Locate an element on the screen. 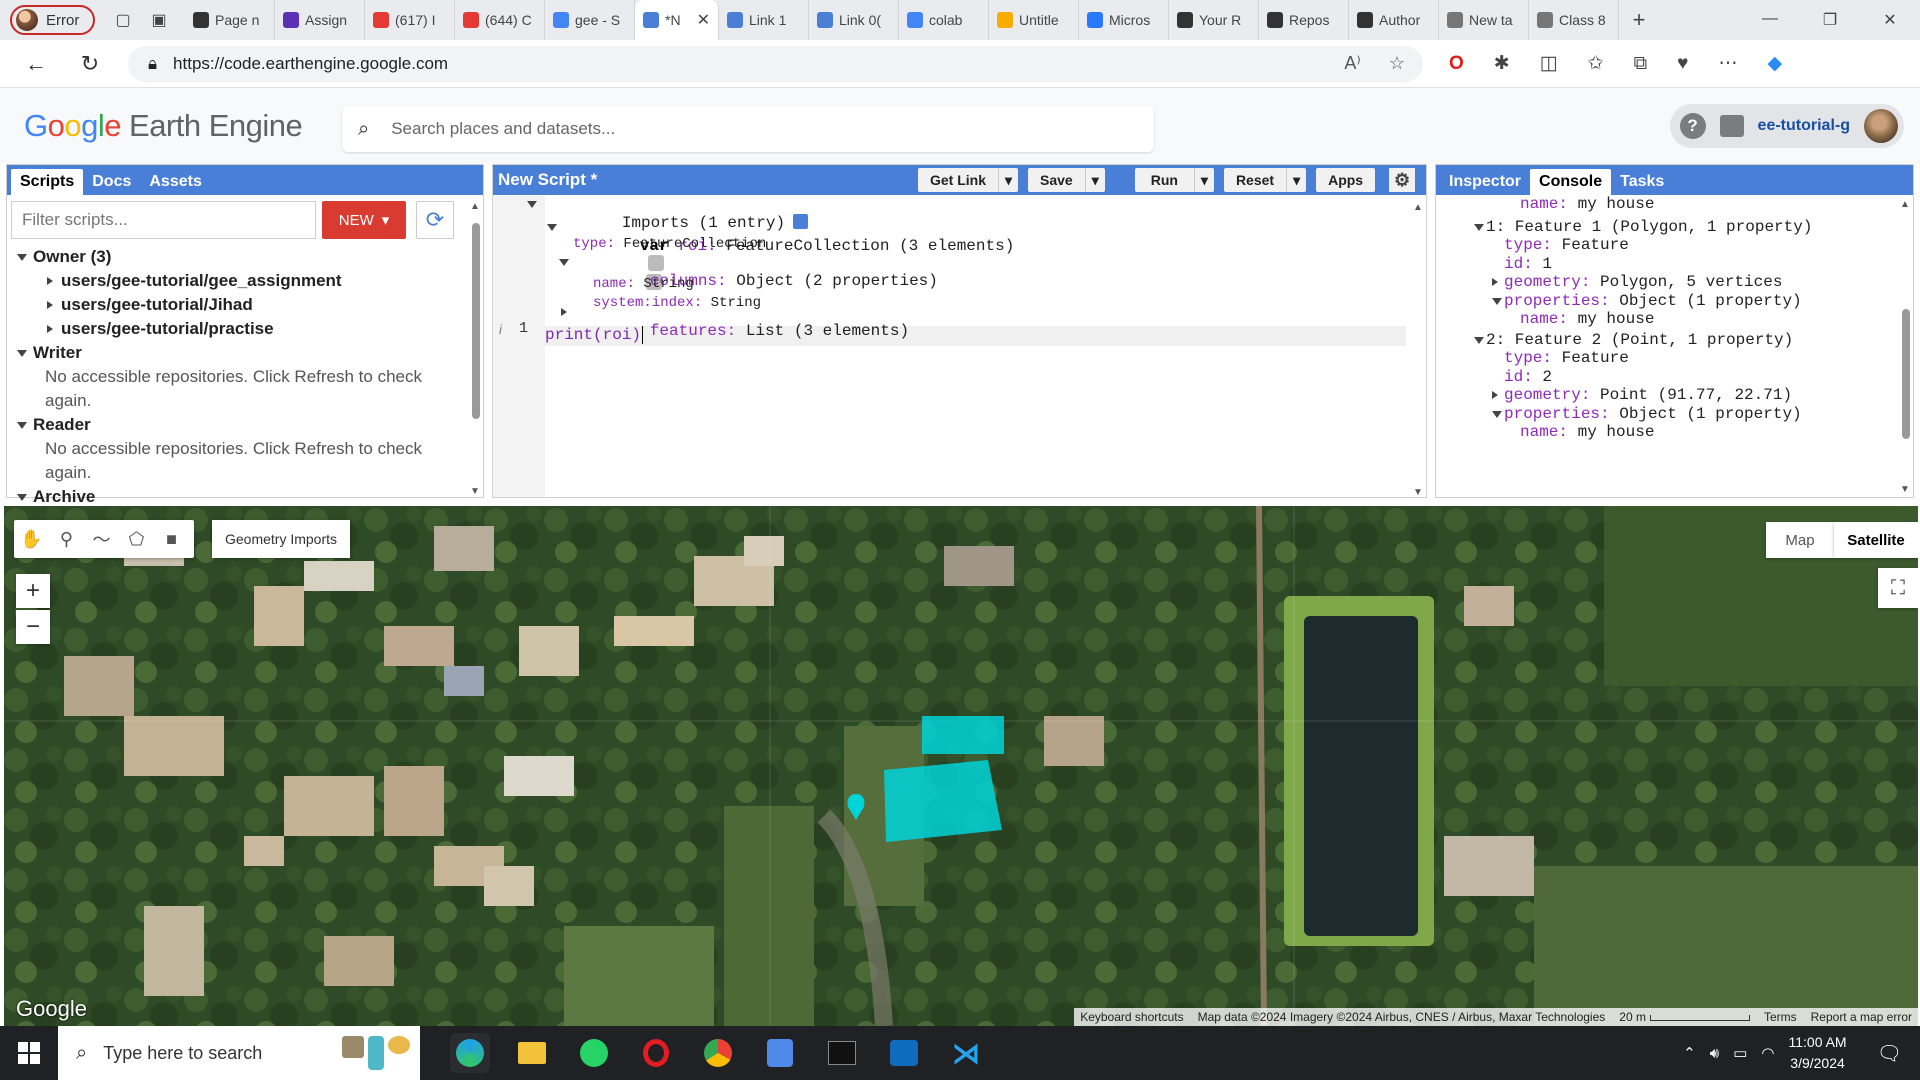 This screenshot has width=1920, height=1080. profile-error-button: Error is located at coordinates (52, 20).